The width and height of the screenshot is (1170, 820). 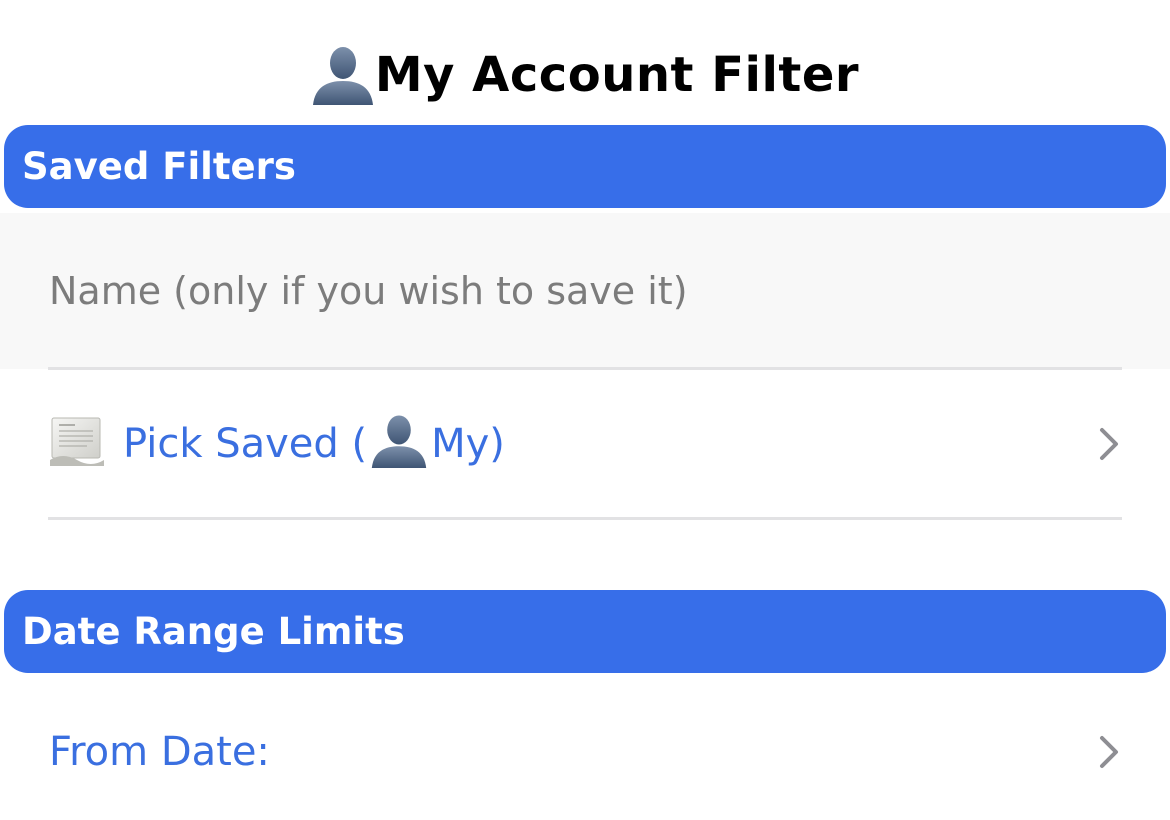 What do you see at coordinates (77, 444) in the screenshot?
I see `scroll-document-icon` at bounding box center [77, 444].